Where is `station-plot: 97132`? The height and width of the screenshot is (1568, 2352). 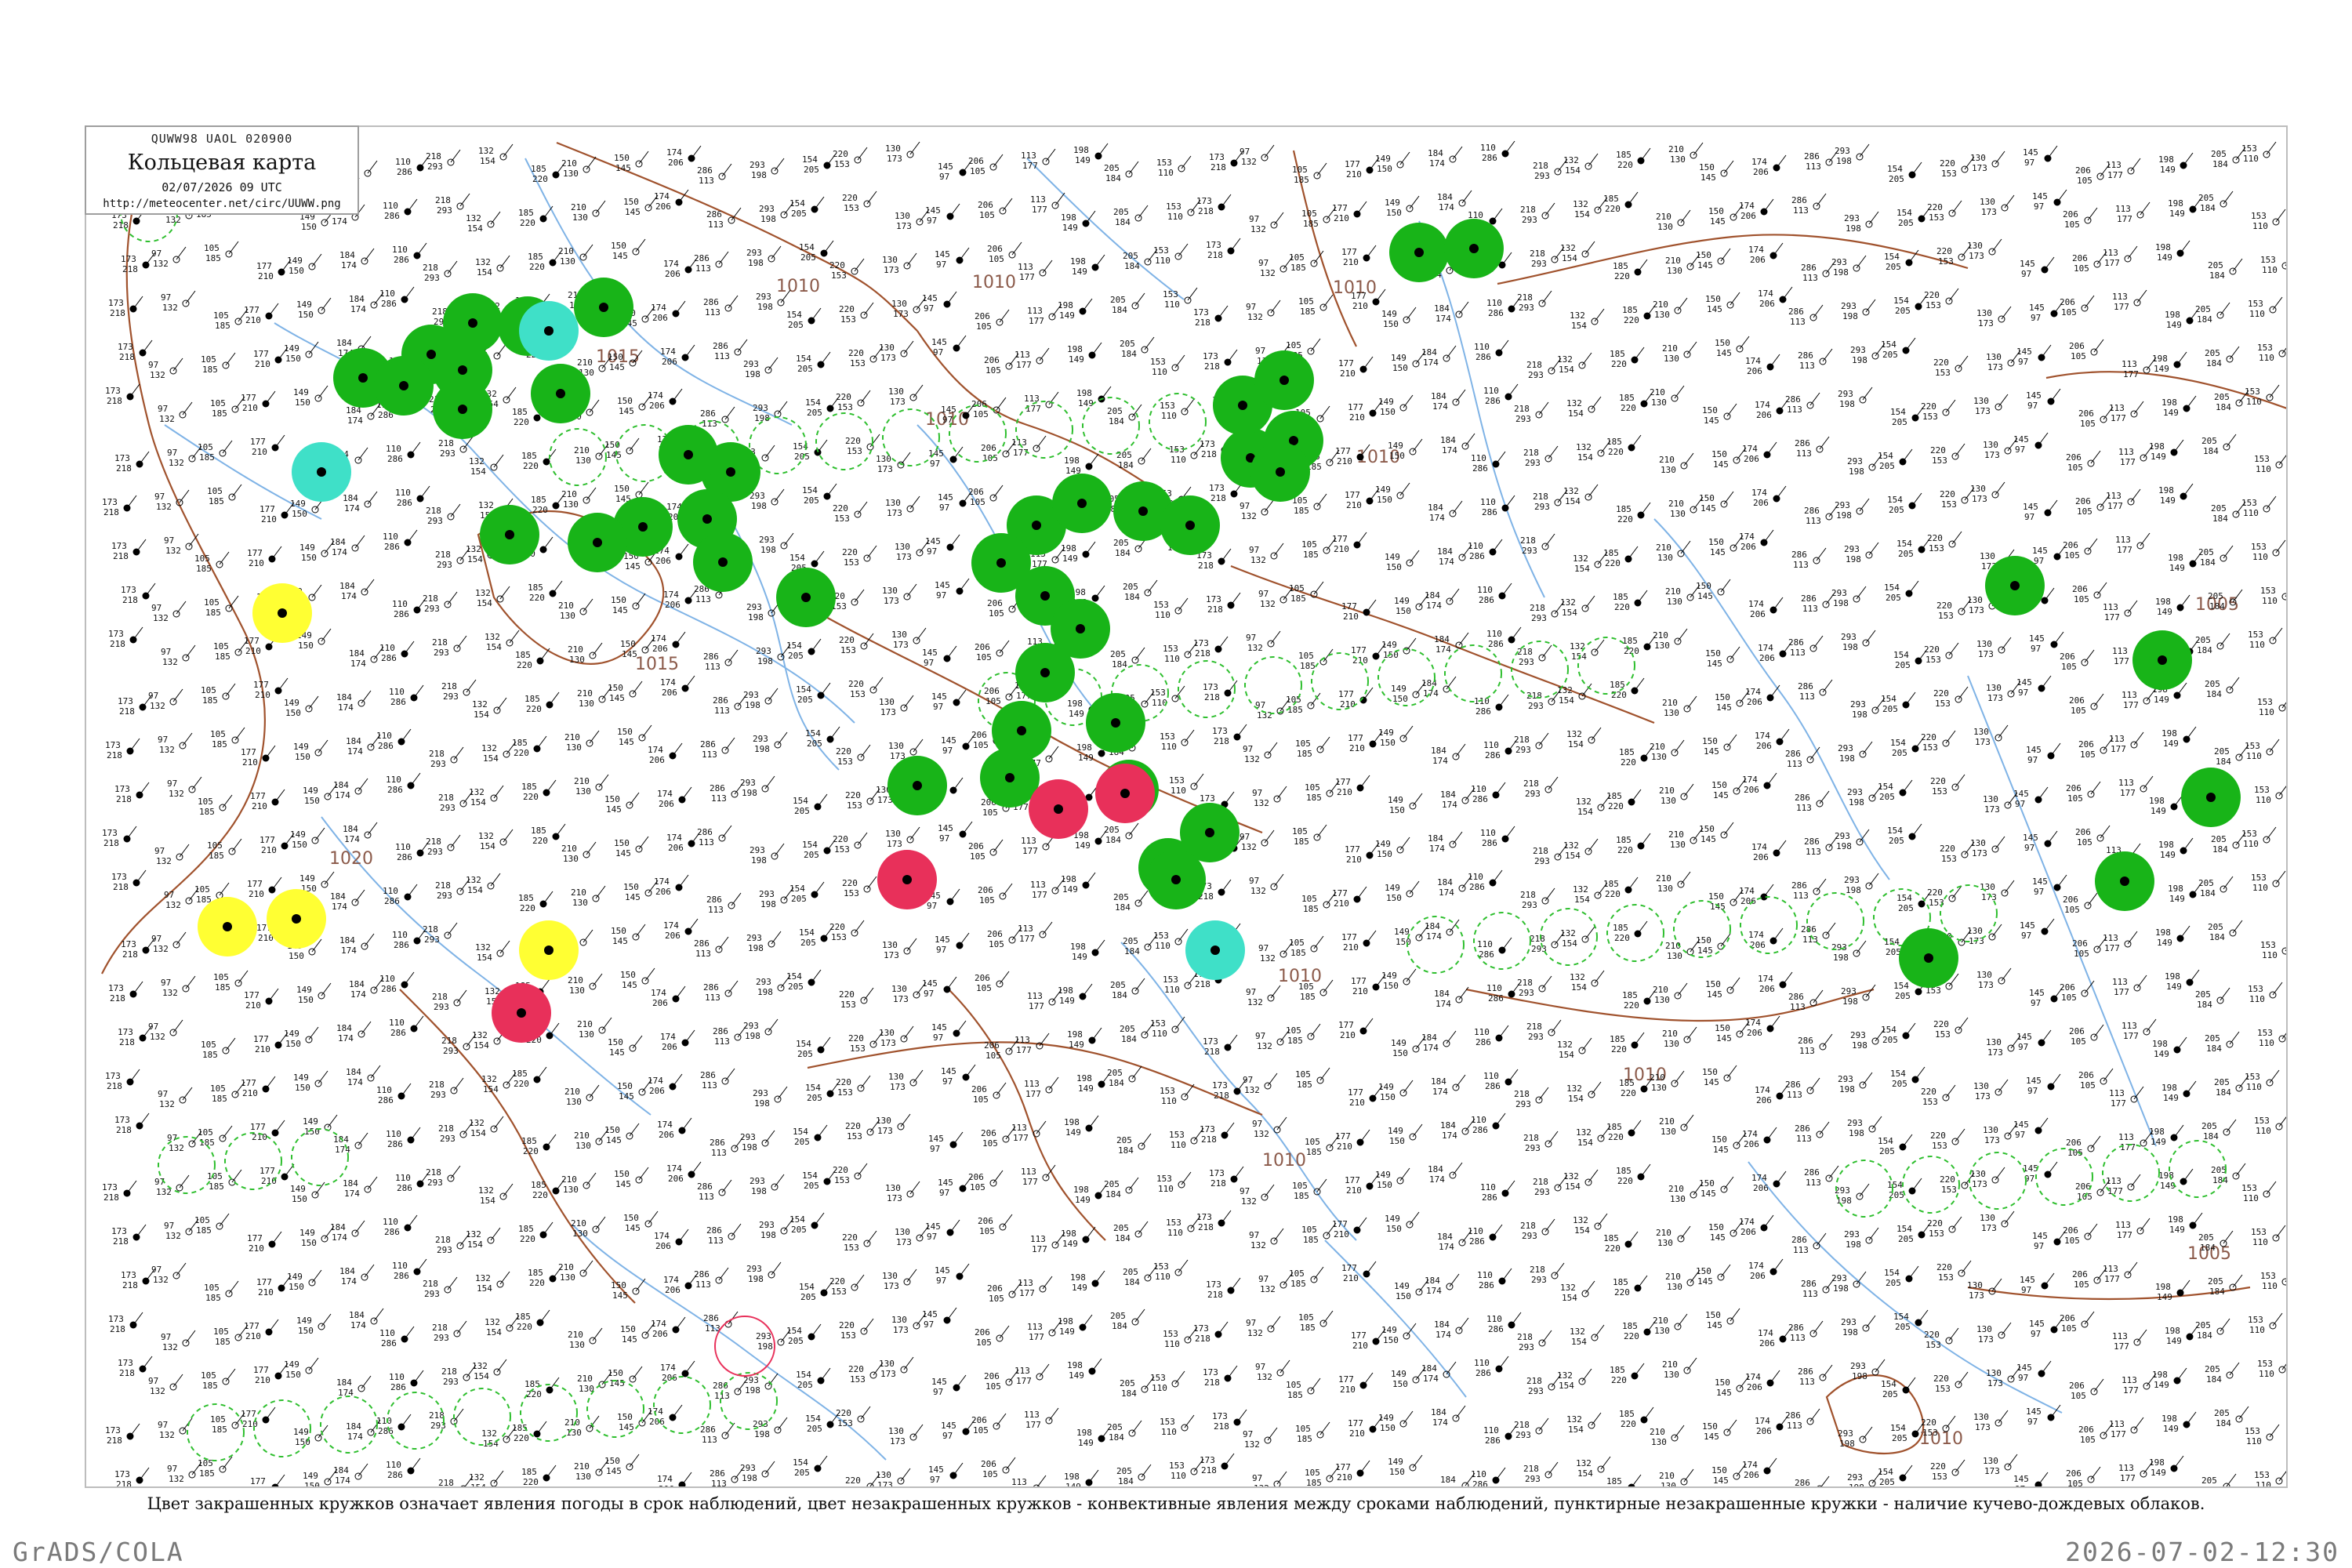 station-plot: 97132 is located at coordinates (178, 1341).